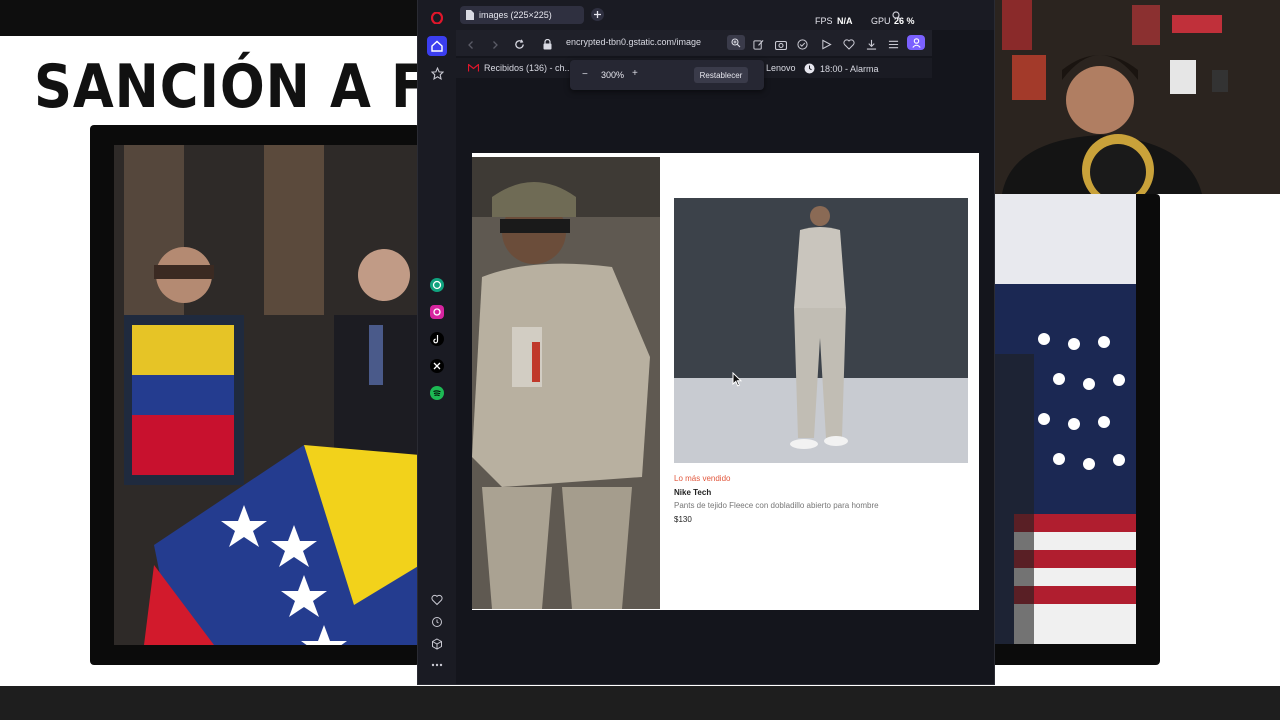 Image resolution: width=1280 pixels, height=720 pixels. What do you see at coordinates (437, 366) in the screenshot?
I see `x-twitter-icon` at bounding box center [437, 366].